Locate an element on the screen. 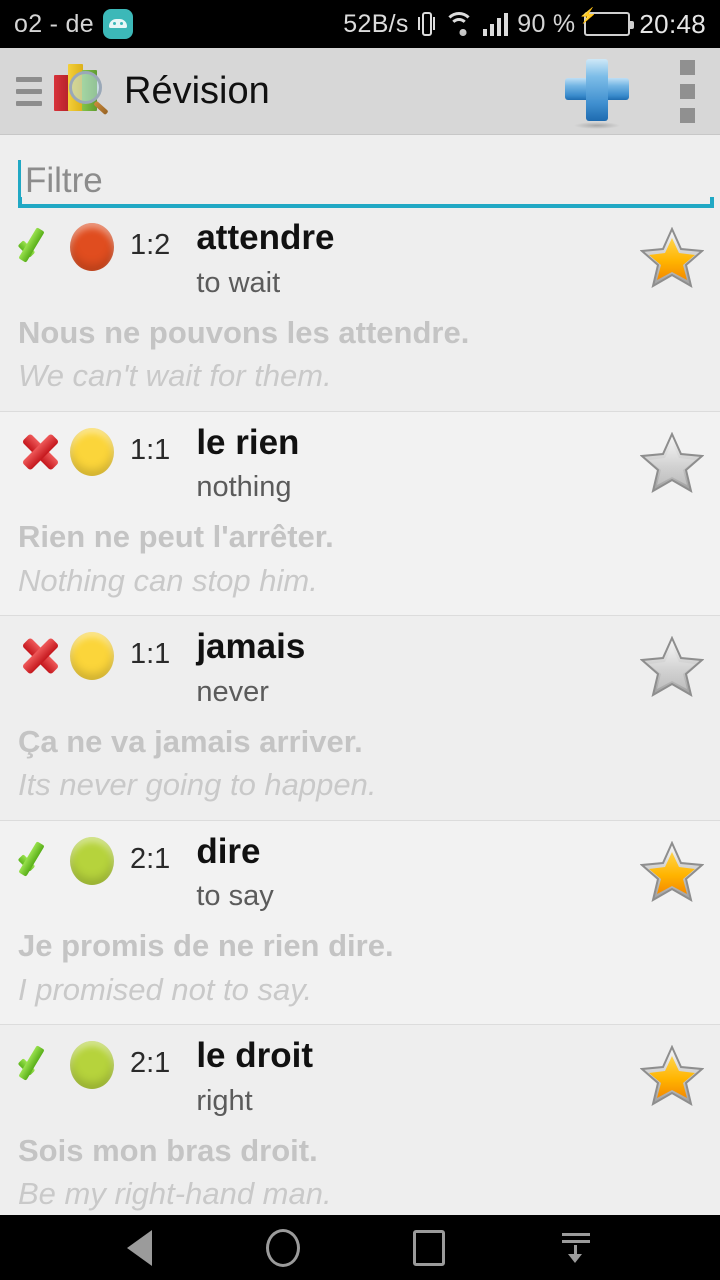 This screenshot has height=1280, width=720. term-label: jamais is located at coordinates (251, 647).